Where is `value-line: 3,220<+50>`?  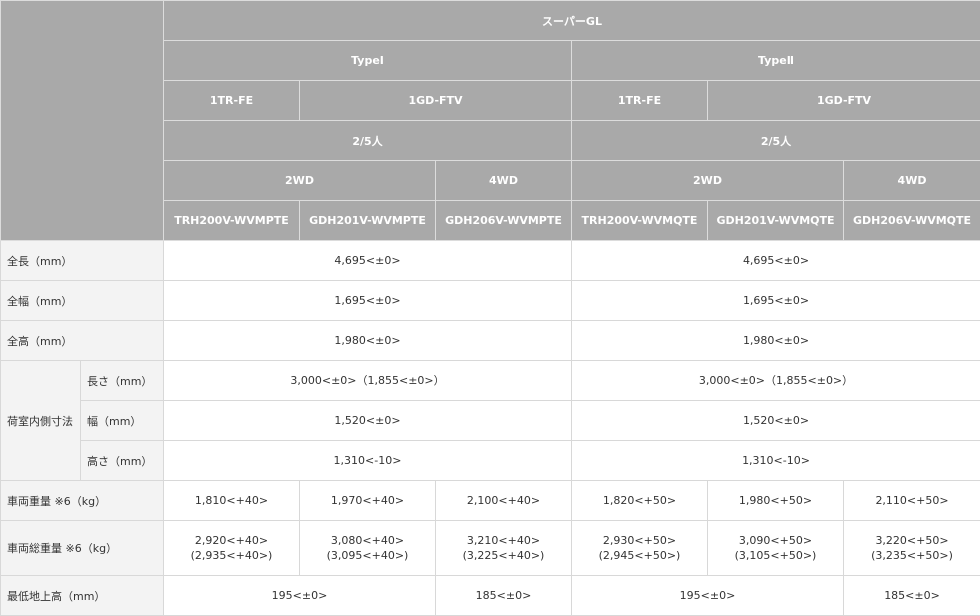 value-line: 3,220<+50> is located at coordinates (912, 540).